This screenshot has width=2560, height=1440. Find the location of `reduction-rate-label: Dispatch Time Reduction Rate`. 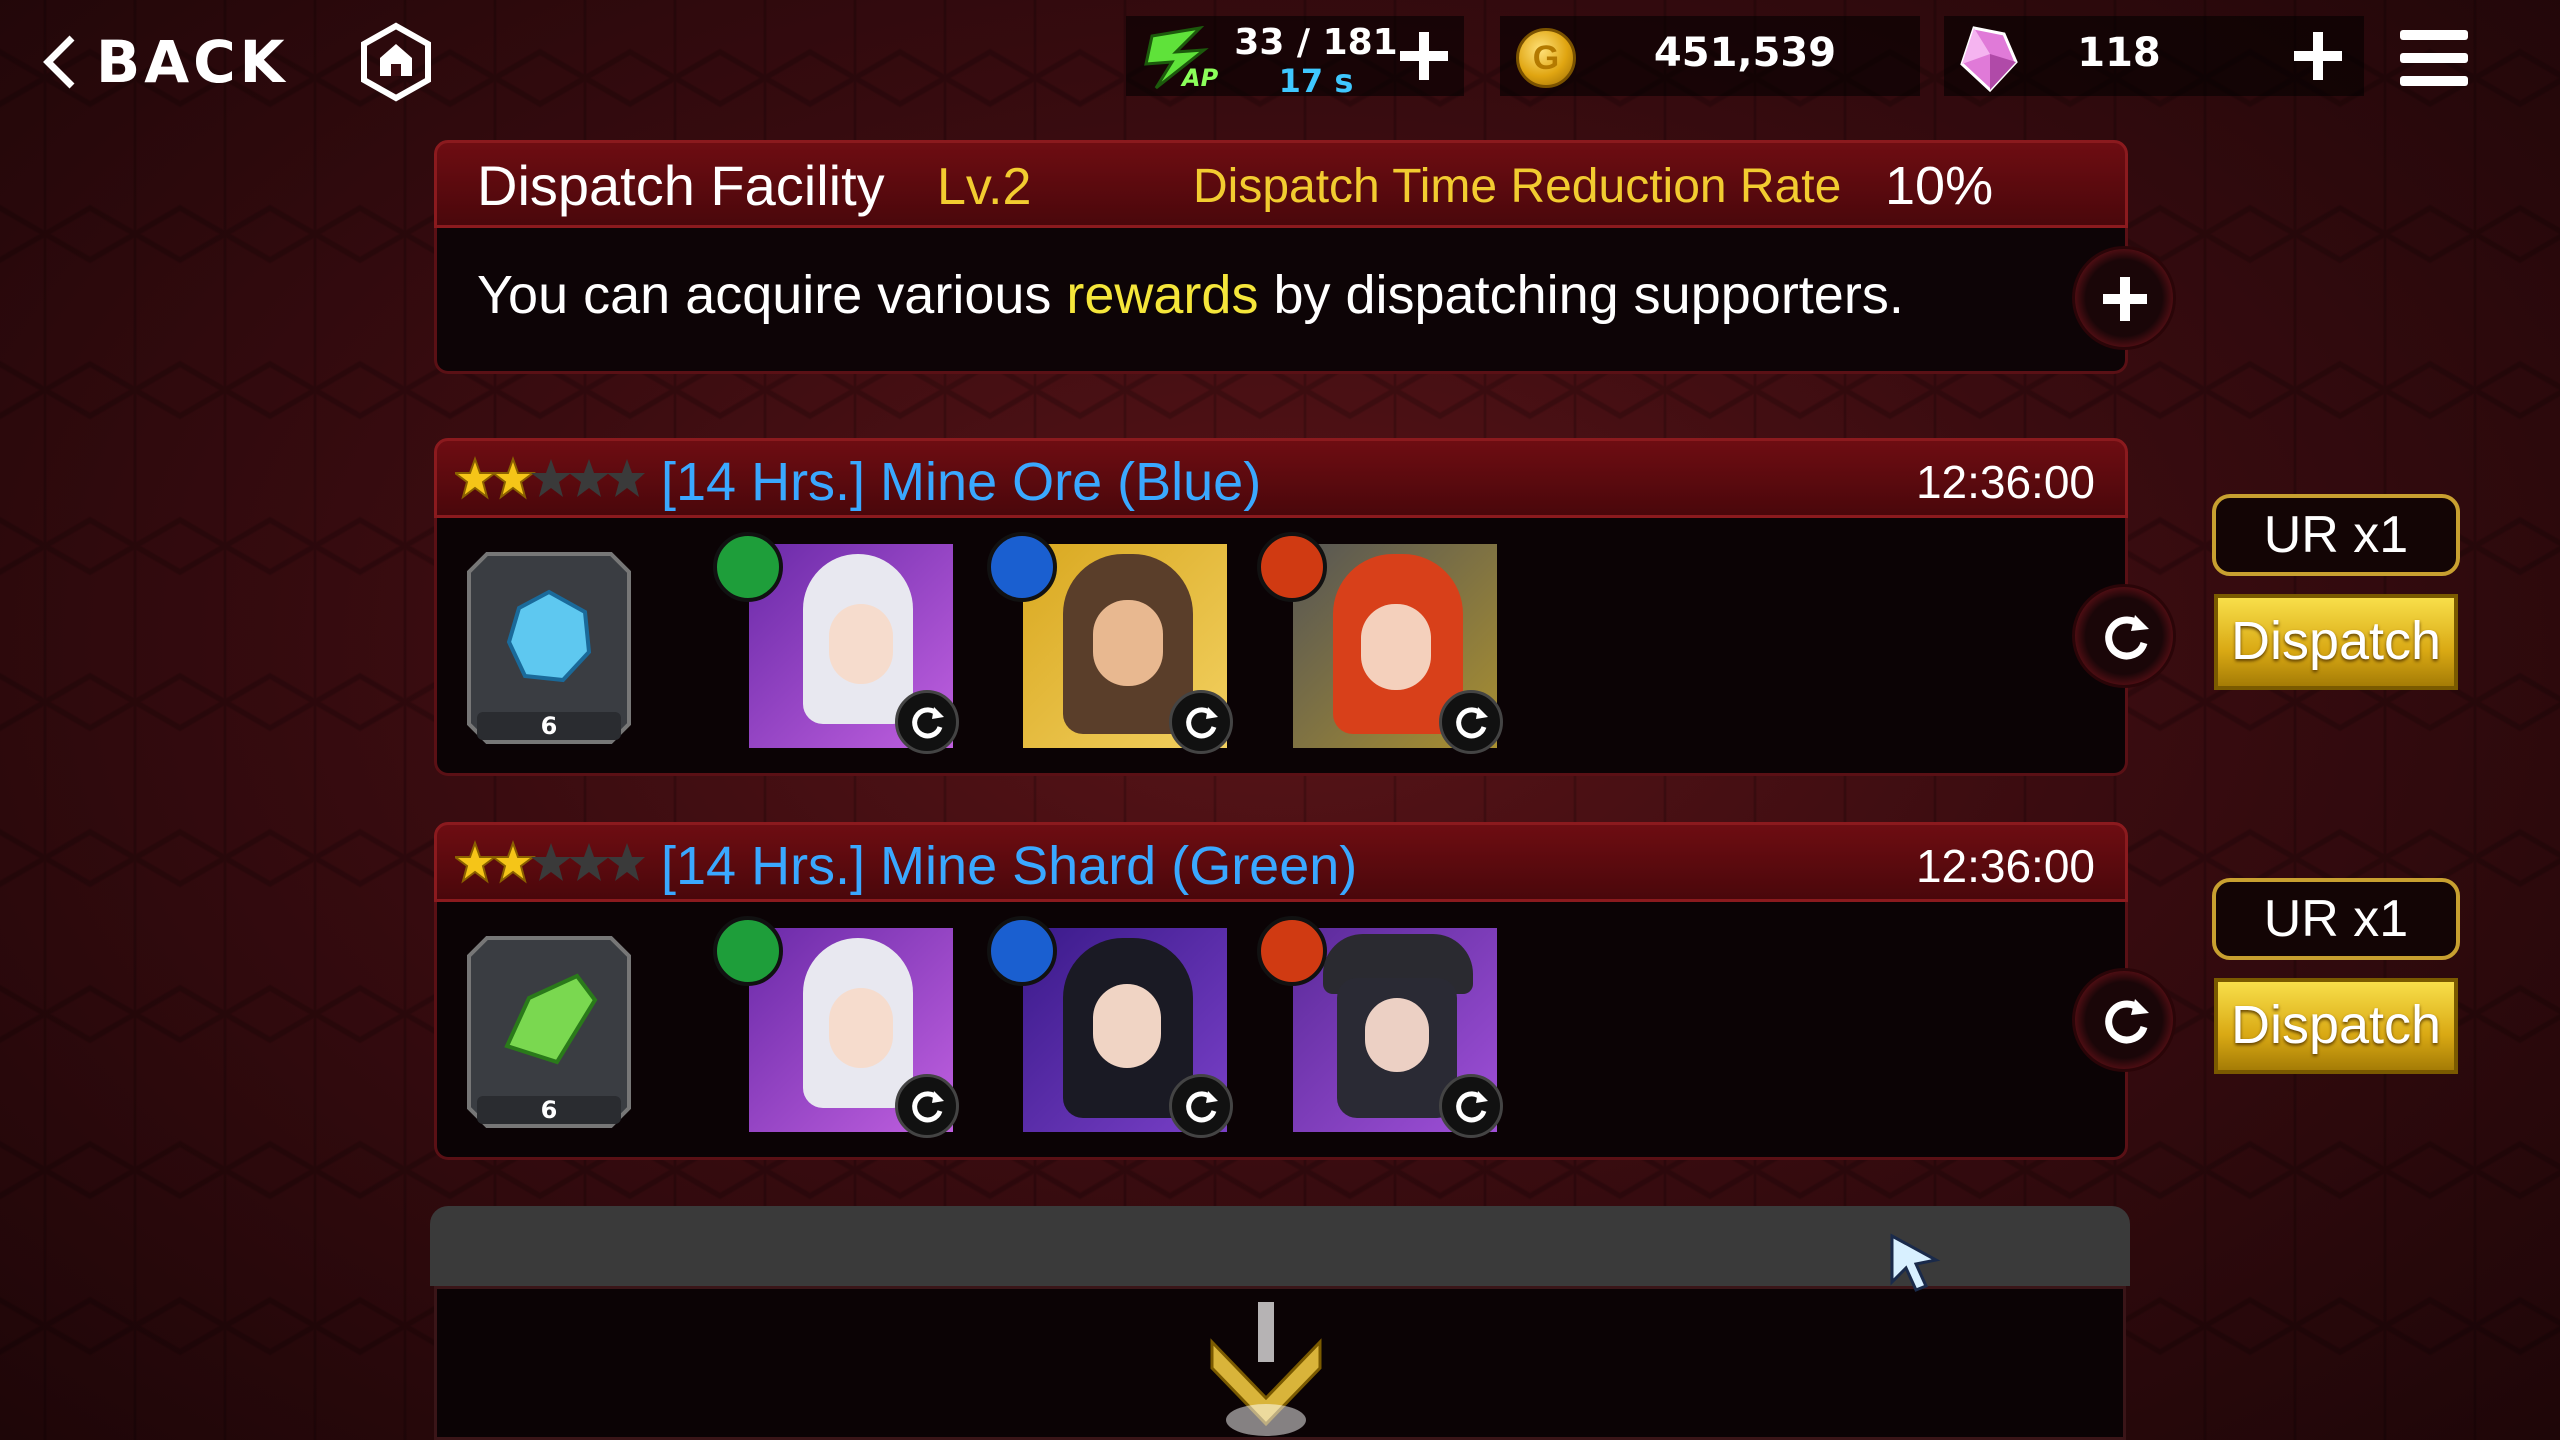

reduction-rate-label: Dispatch Time Reduction Rate is located at coordinates (1517, 186).